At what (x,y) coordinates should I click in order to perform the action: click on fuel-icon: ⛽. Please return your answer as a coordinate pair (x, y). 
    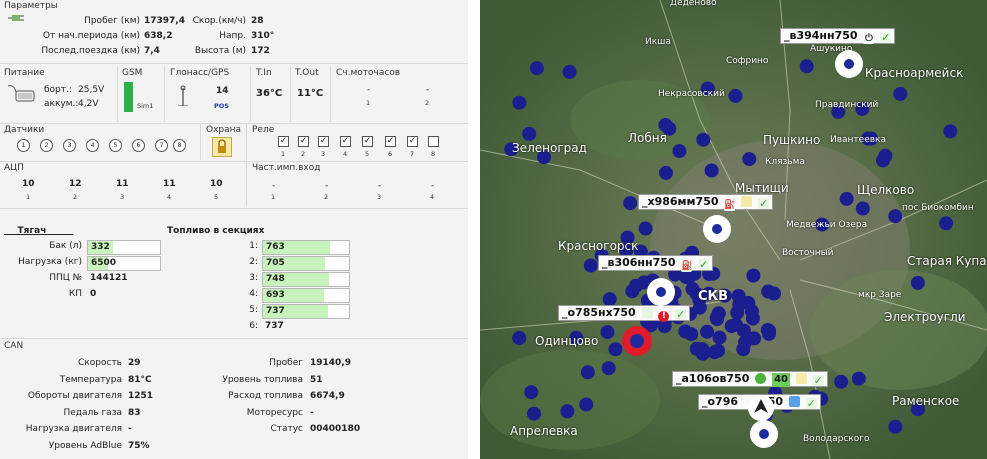
    Looking at the image, I should click on (687, 266).